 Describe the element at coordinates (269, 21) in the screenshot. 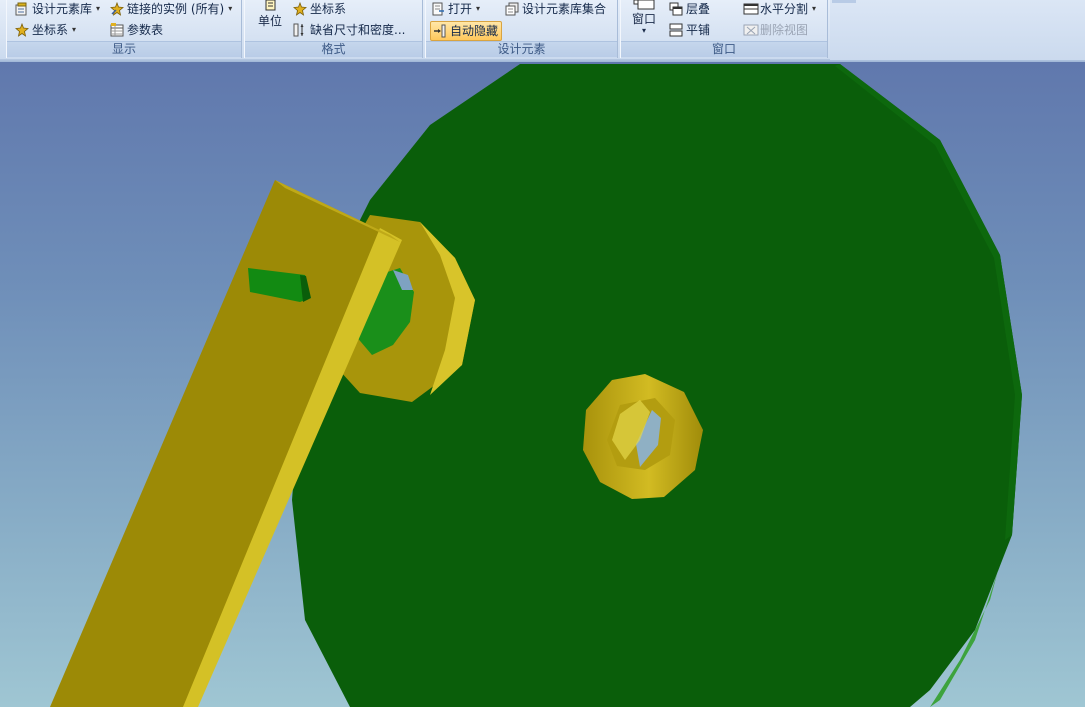

I see `units-label: 单位` at that location.